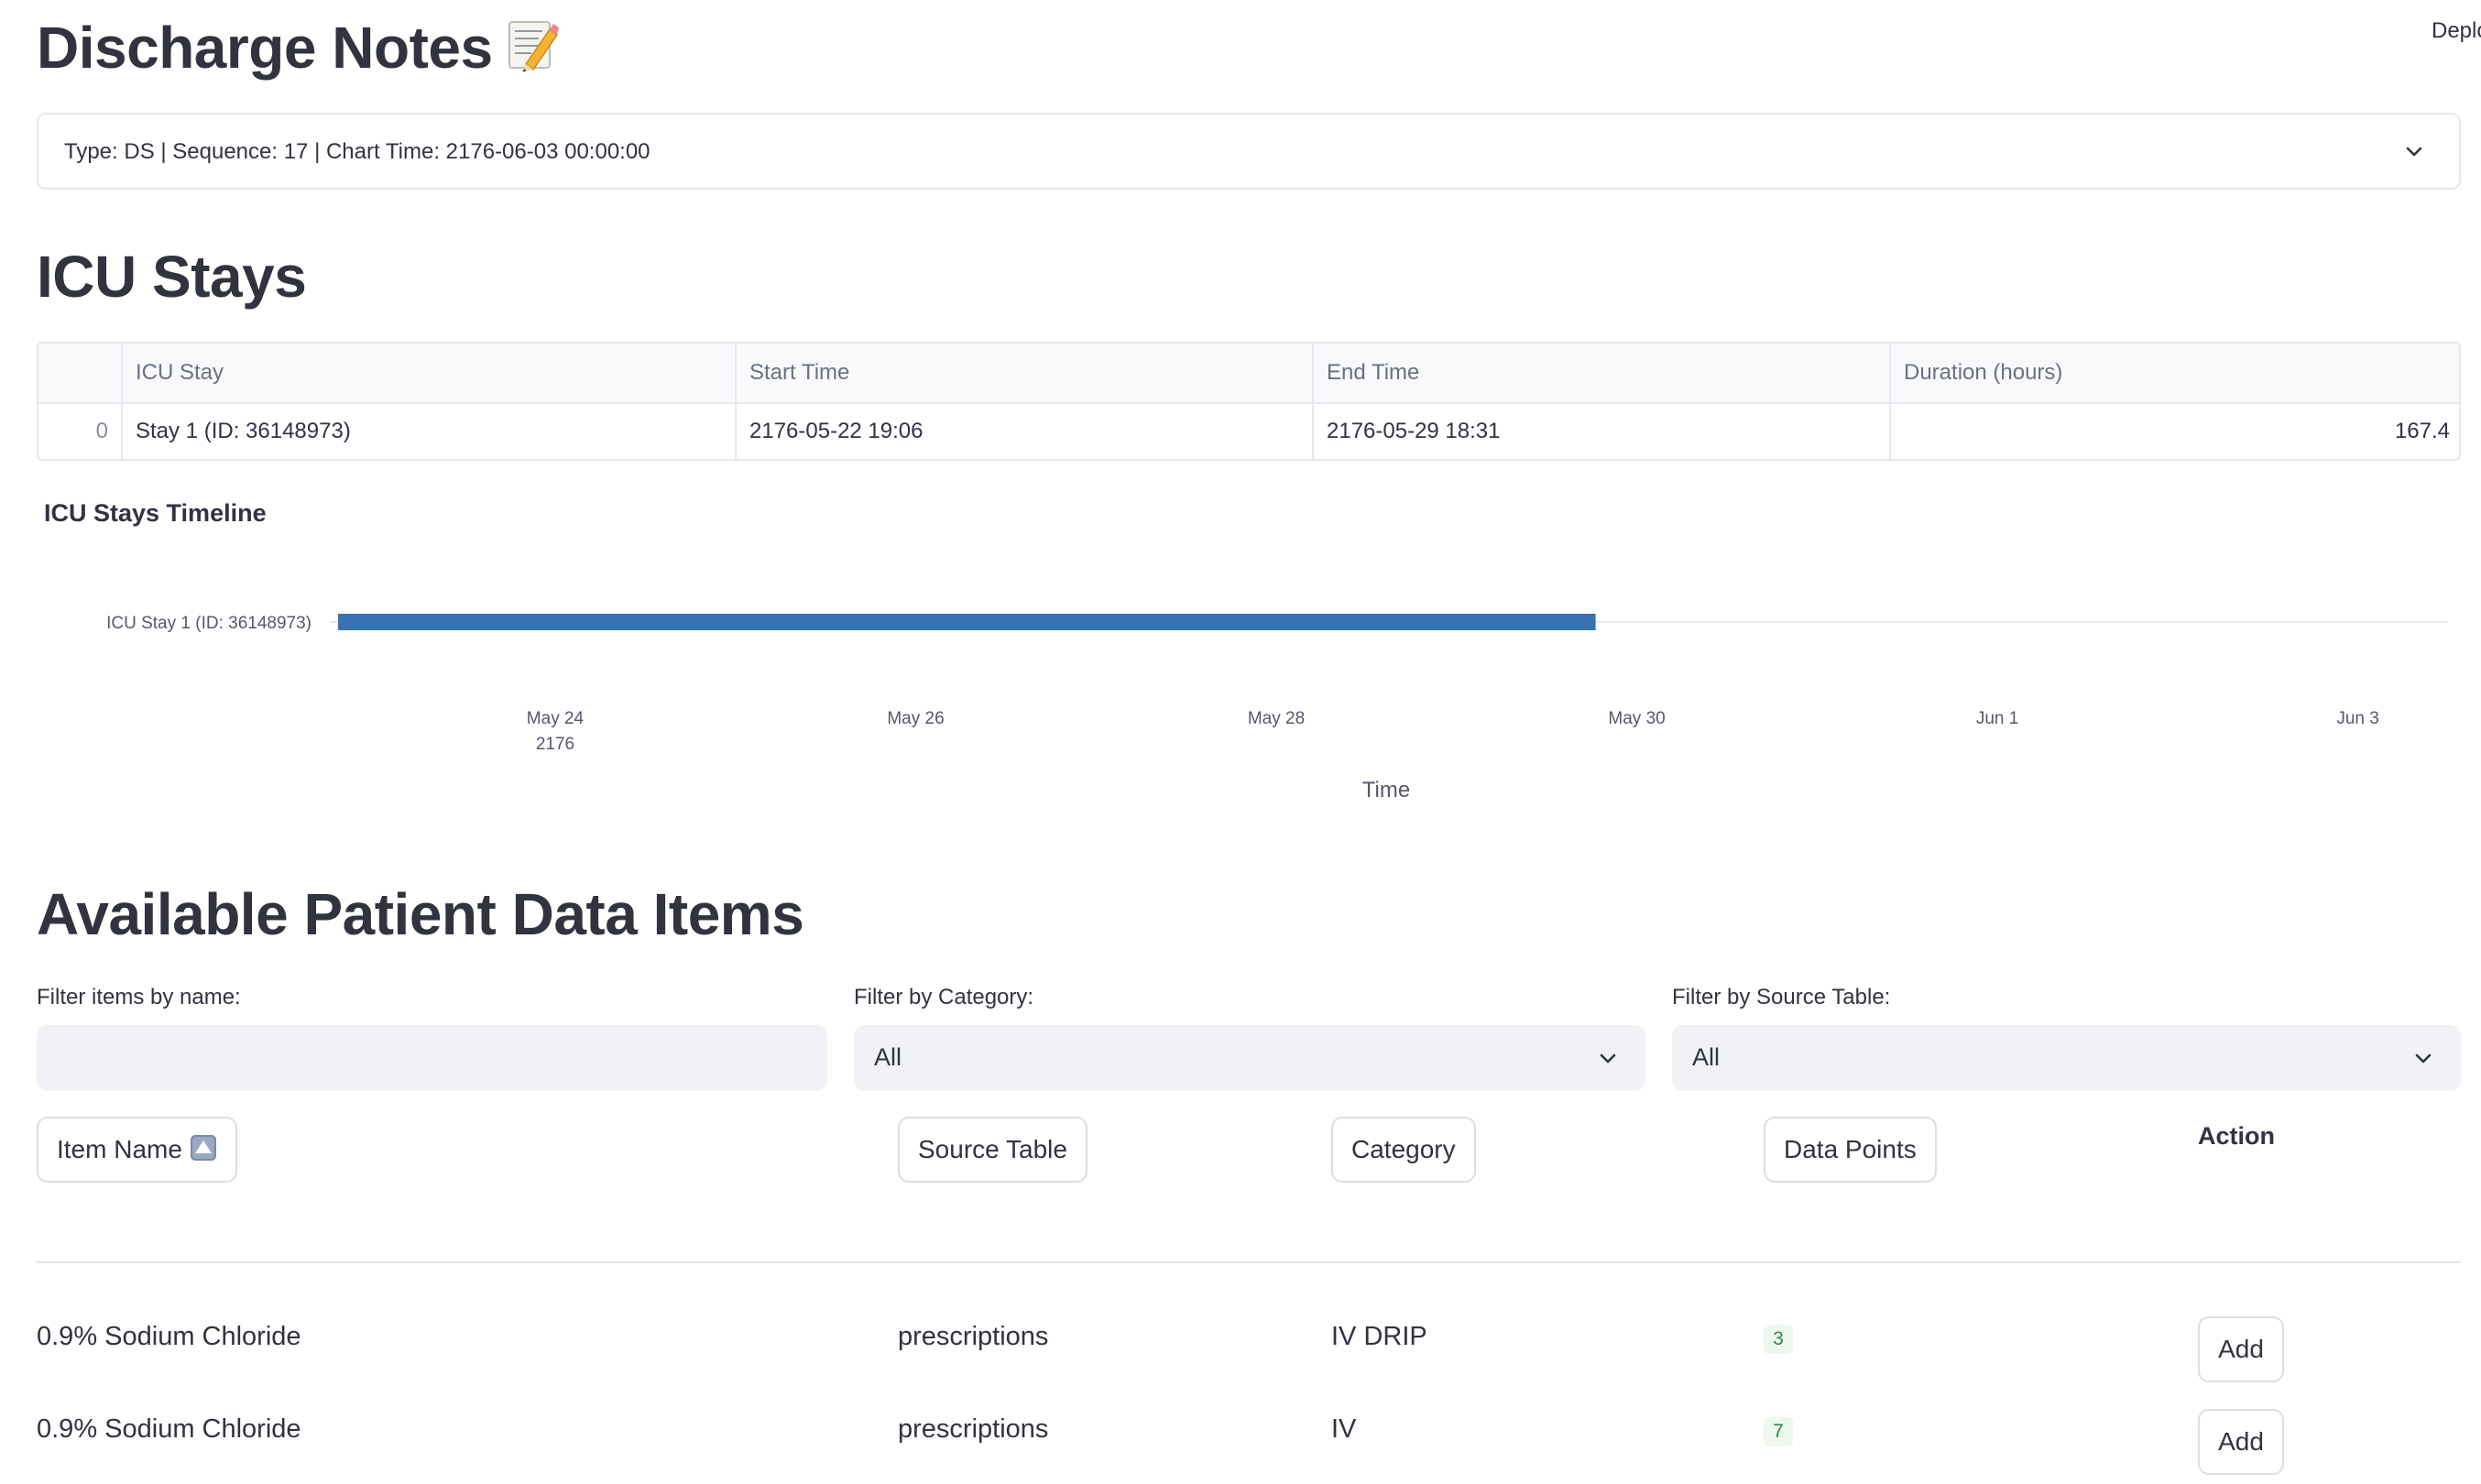  What do you see at coordinates (532, 44) in the screenshot?
I see `memo-icon` at bounding box center [532, 44].